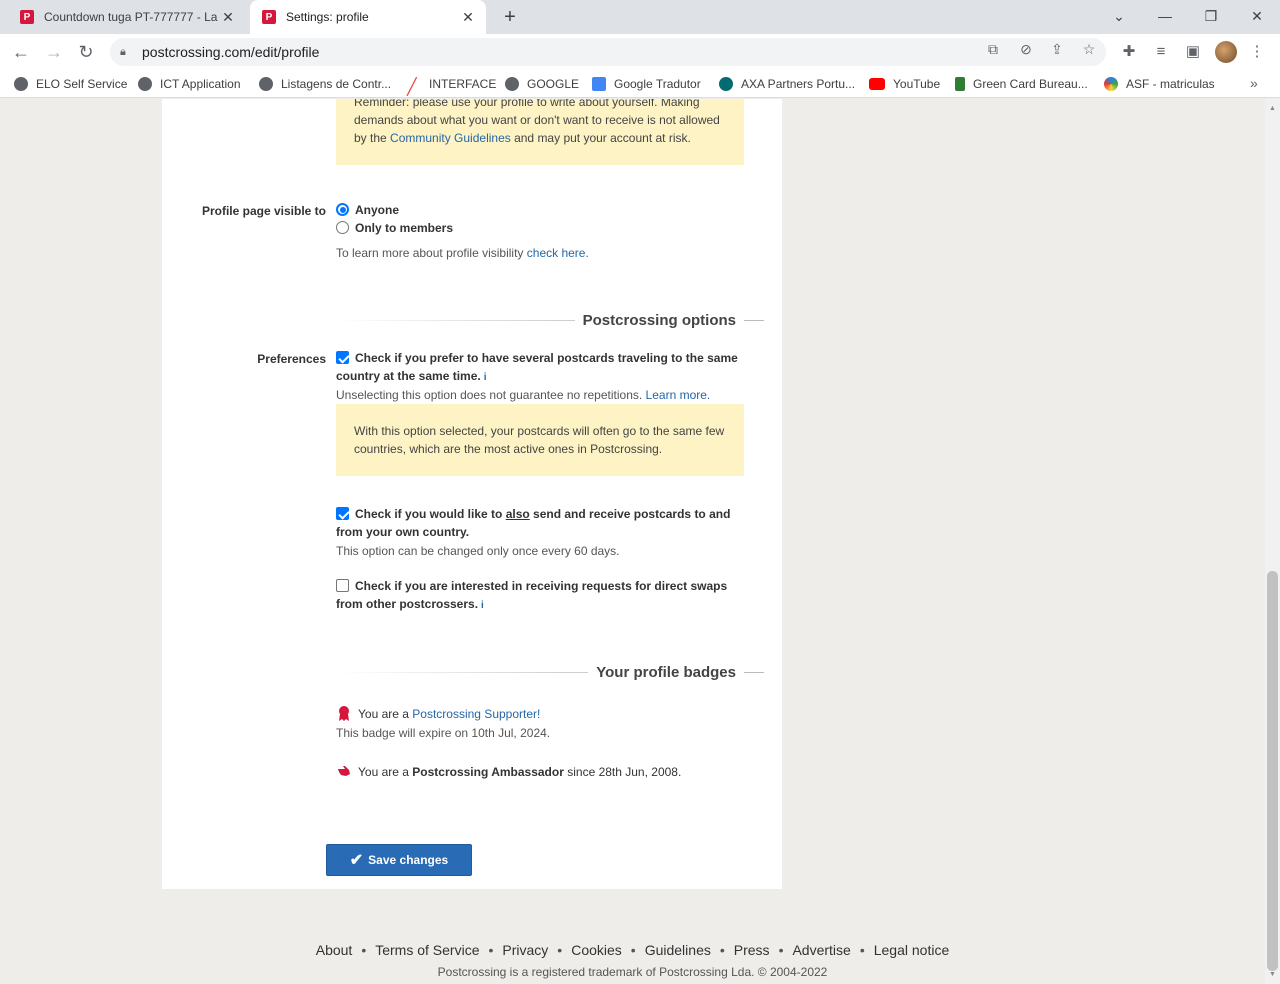 The image size is (1280, 984). Describe the element at coordinates (21, 52) in the screenshot. I see `back-icon: ←` at that location.